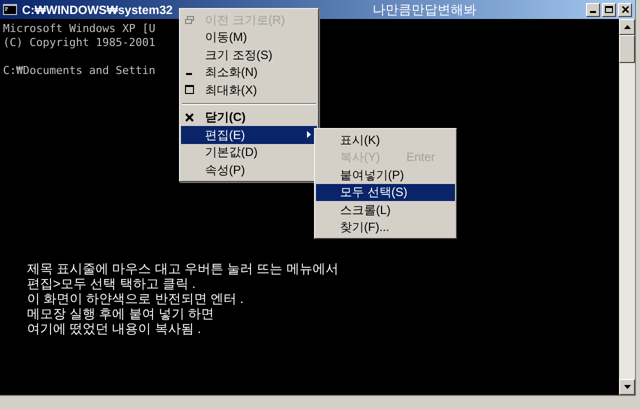 Image resolution: width=640 pixels, height=409 pixels. I want to click on menu-item: 기본값(D), so click(249, 152).